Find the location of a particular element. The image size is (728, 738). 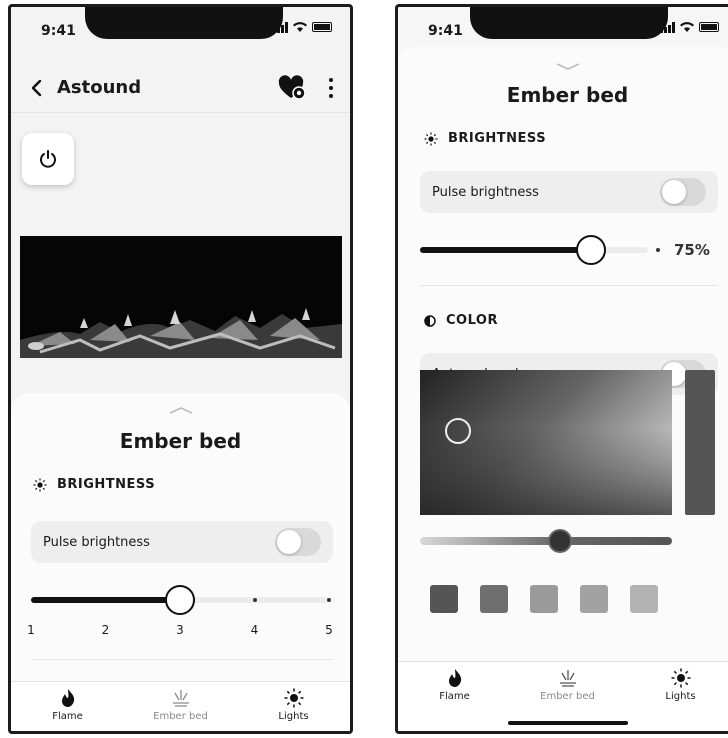

contrast-icon is located at coordinates (430, 320).